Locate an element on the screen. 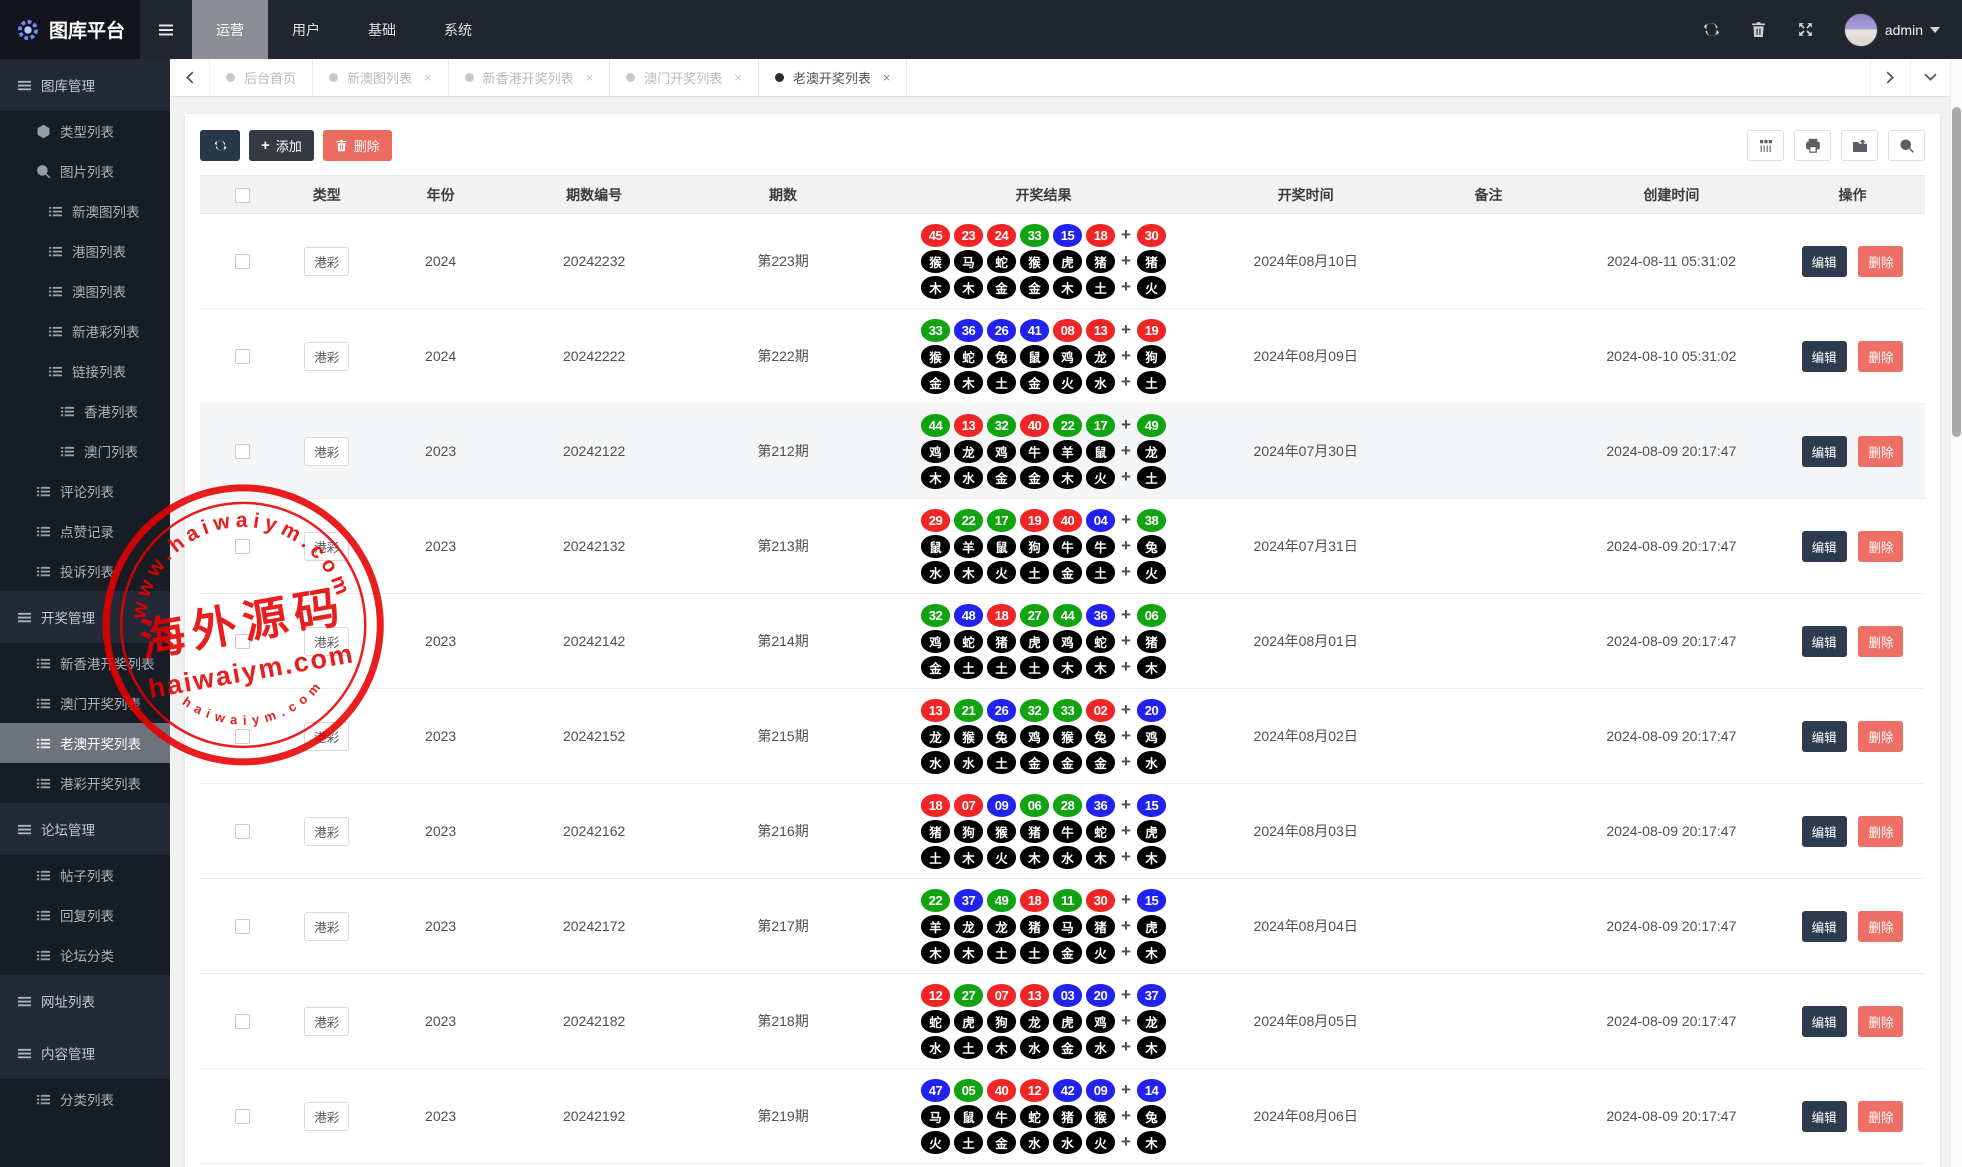  sidebar-item: 类型列表 is located at coordinates (85, 131).